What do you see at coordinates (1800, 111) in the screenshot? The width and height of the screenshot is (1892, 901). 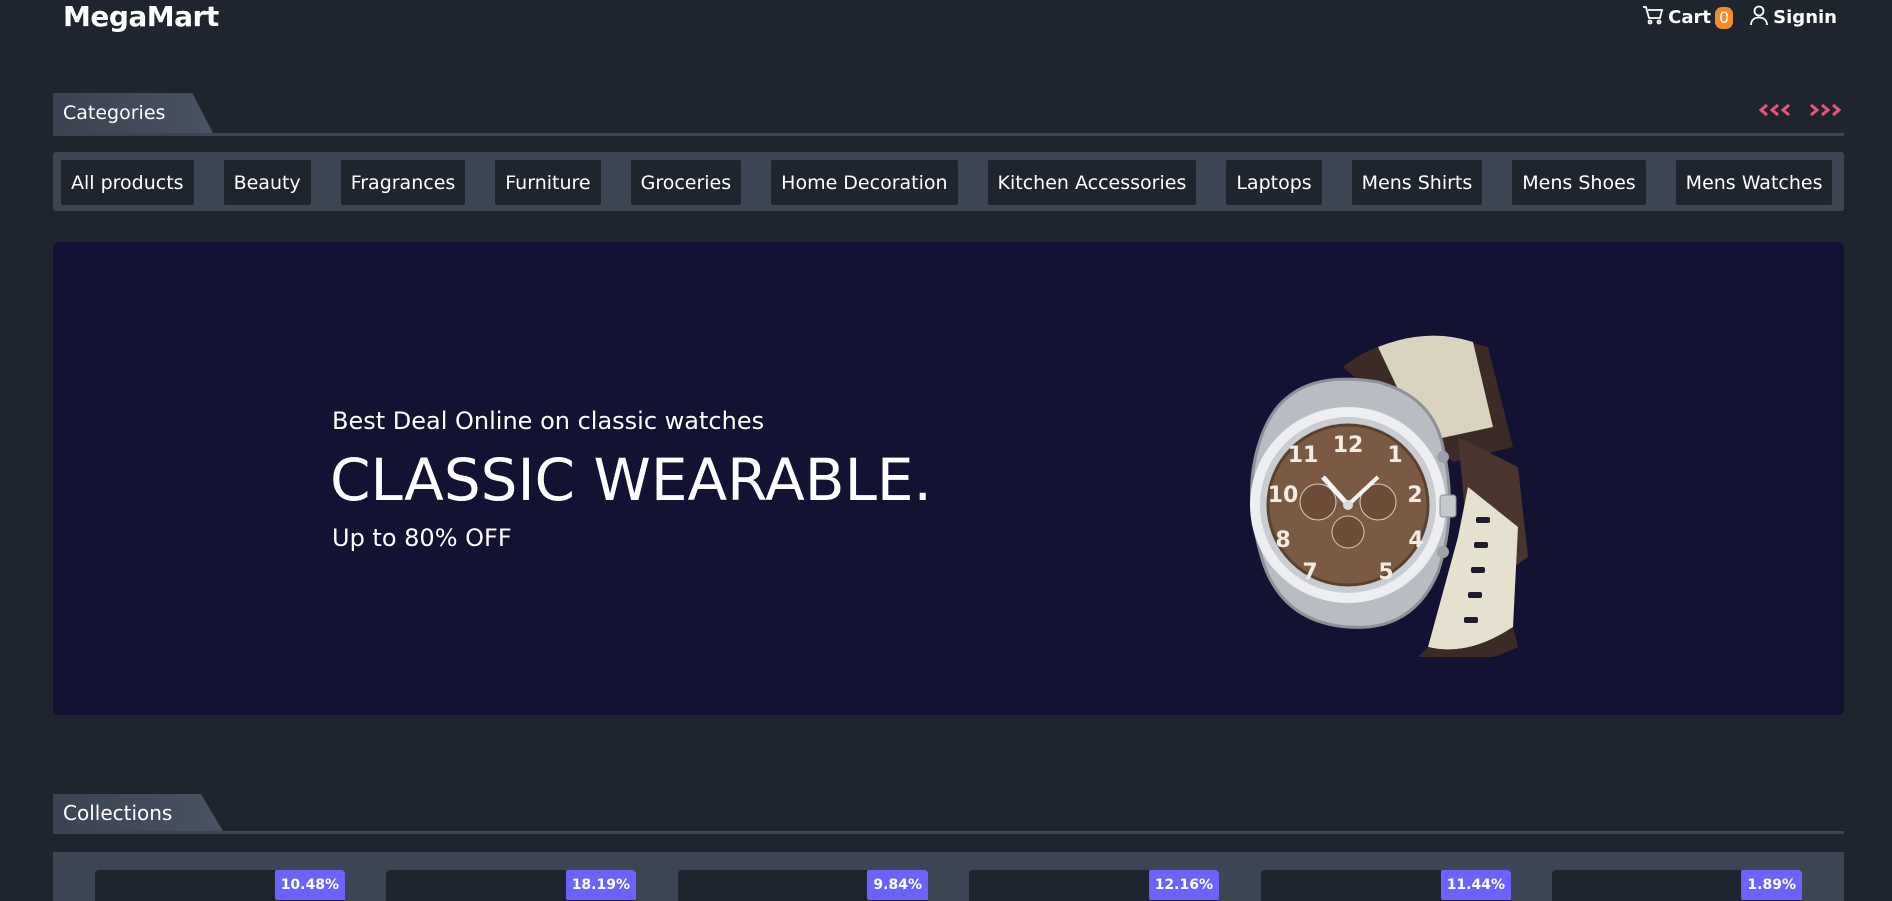 I see `category-scroll-controls` at bounding box center [1800, 111].